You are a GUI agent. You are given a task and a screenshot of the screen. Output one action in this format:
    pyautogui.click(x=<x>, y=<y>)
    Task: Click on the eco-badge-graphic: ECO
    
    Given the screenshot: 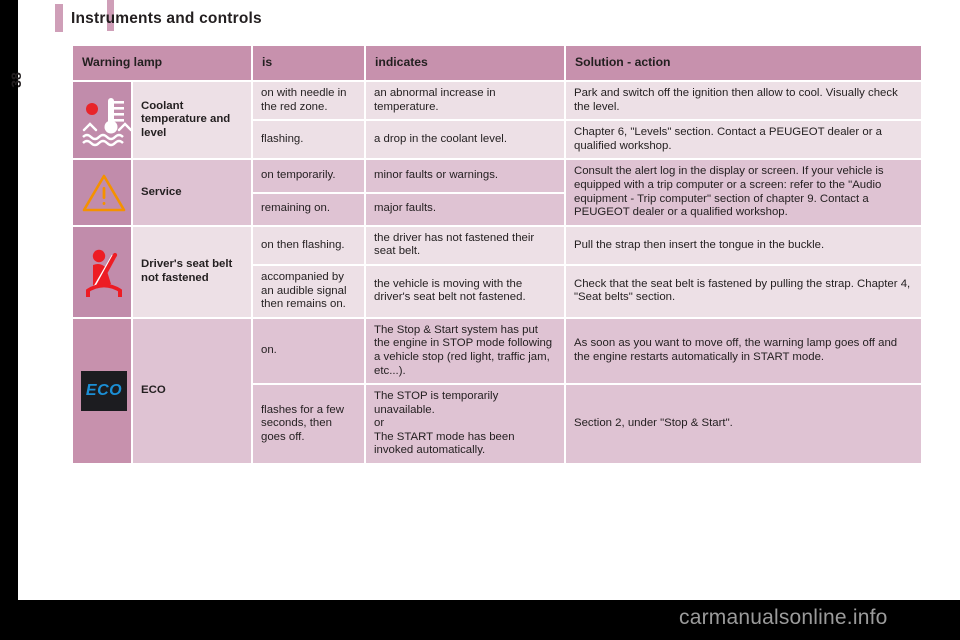 What is the action you would take?
    pyautogui.click(x=104, y=390)
    